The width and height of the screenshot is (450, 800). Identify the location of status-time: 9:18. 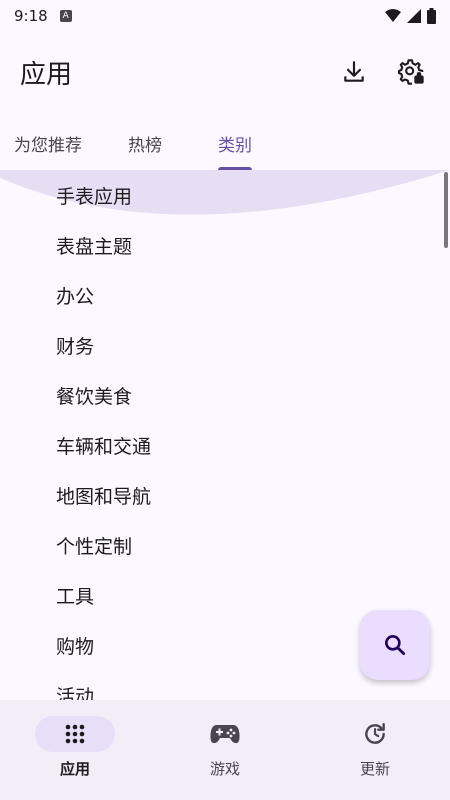
(31, 16).